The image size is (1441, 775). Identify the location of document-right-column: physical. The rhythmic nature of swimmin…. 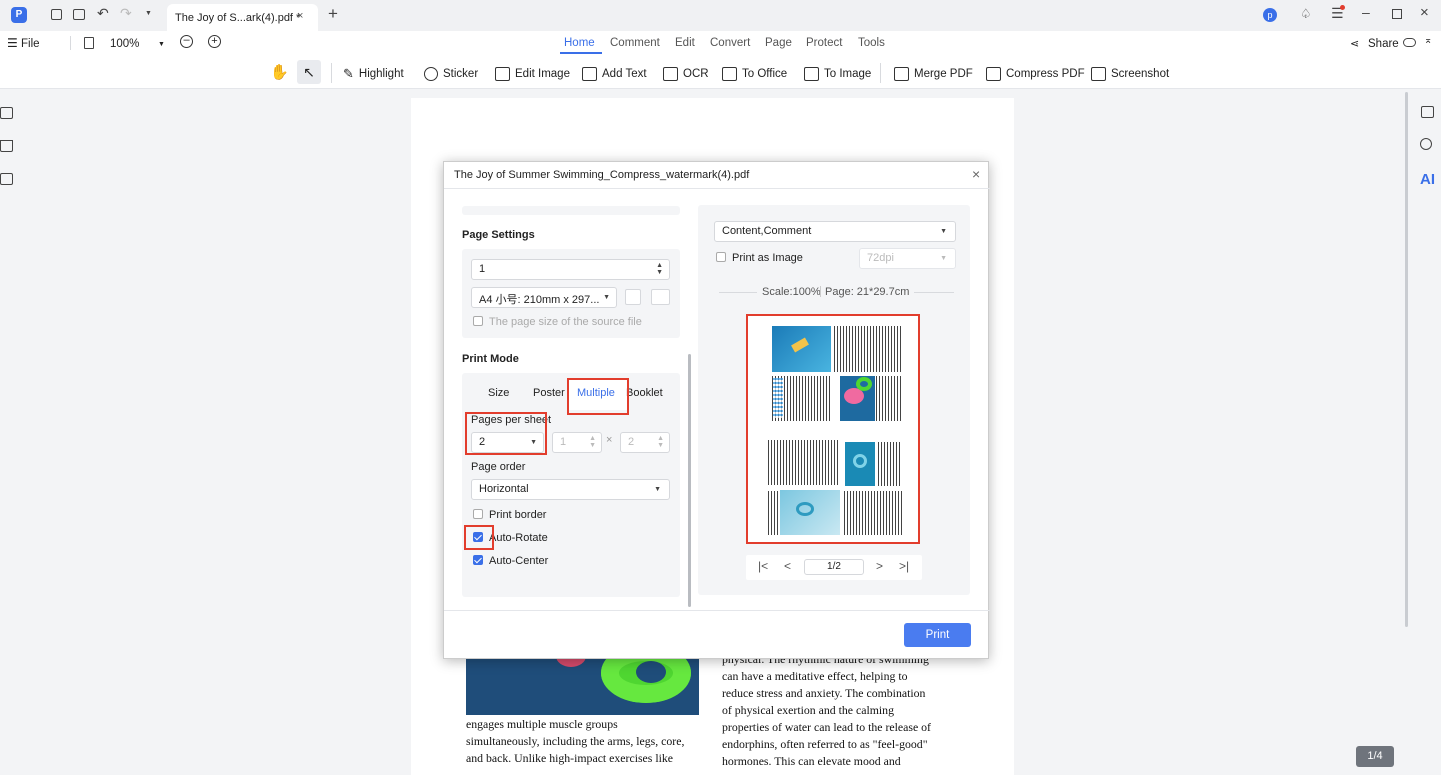
(826, 710).